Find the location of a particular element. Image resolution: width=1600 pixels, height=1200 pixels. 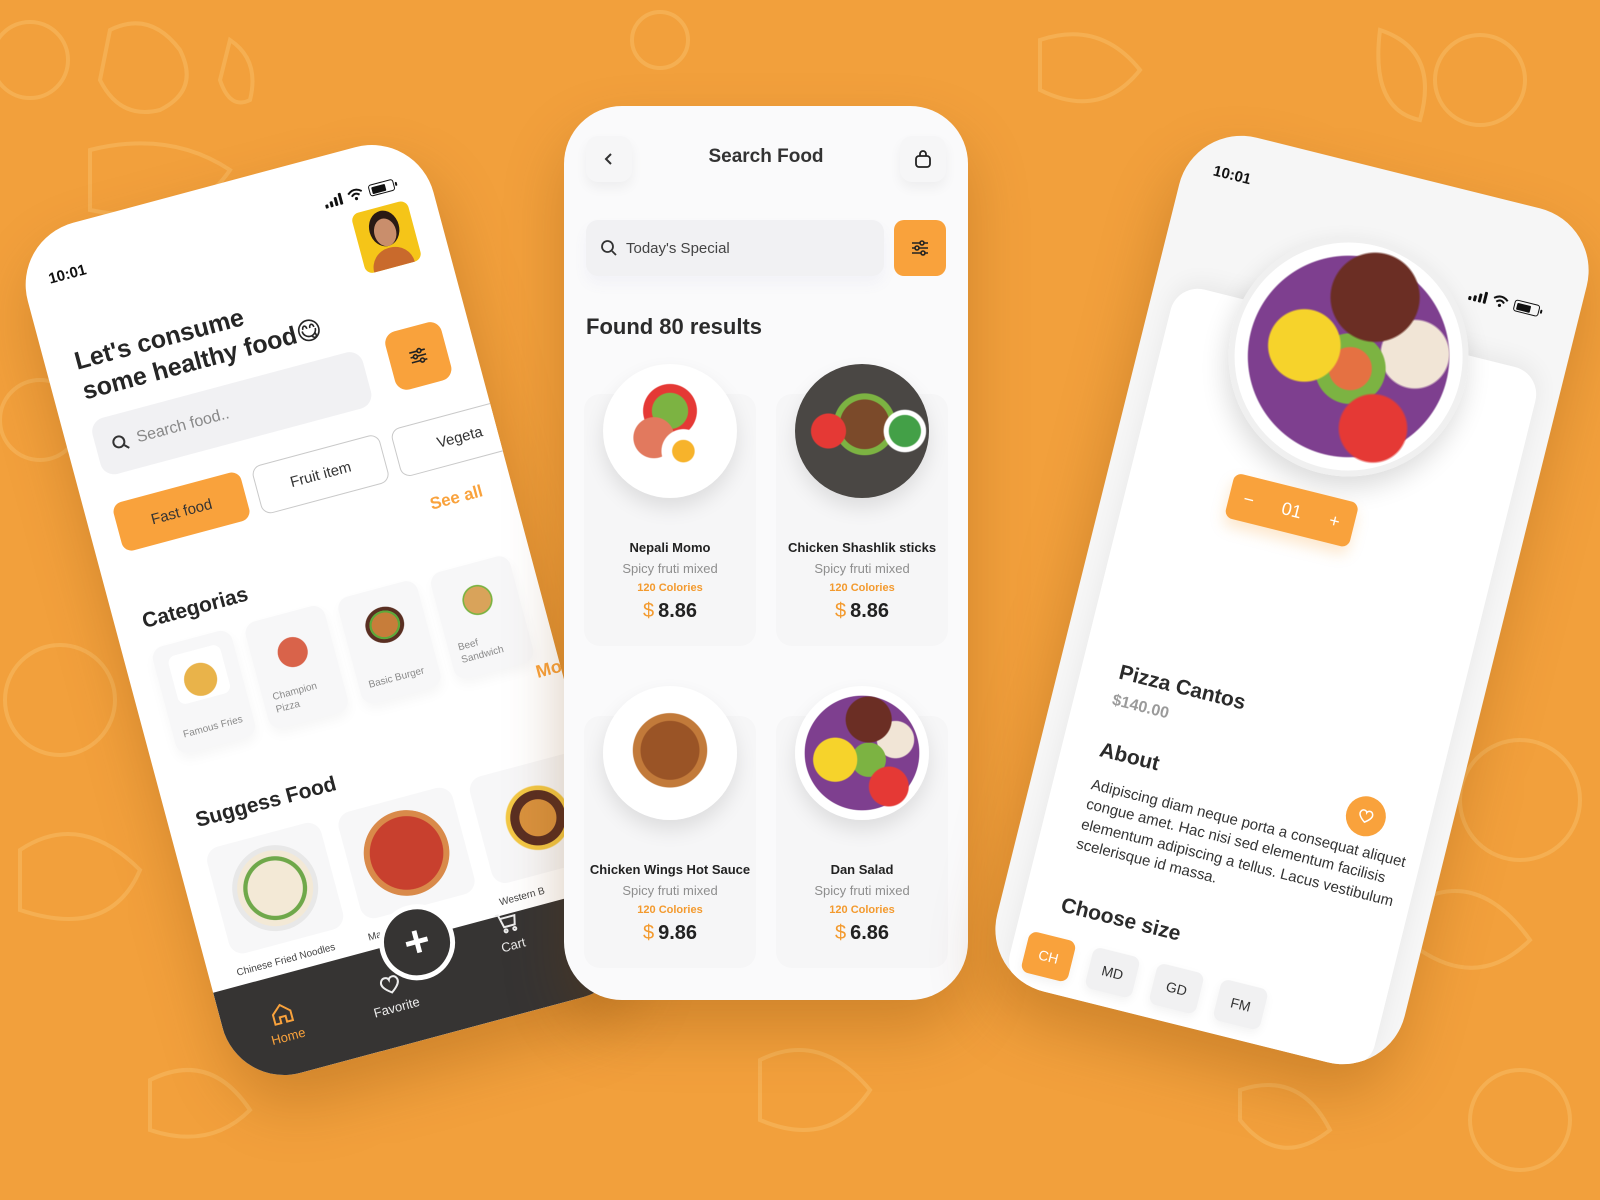

food-price: $9.86 is located at coordinates (670, 933).